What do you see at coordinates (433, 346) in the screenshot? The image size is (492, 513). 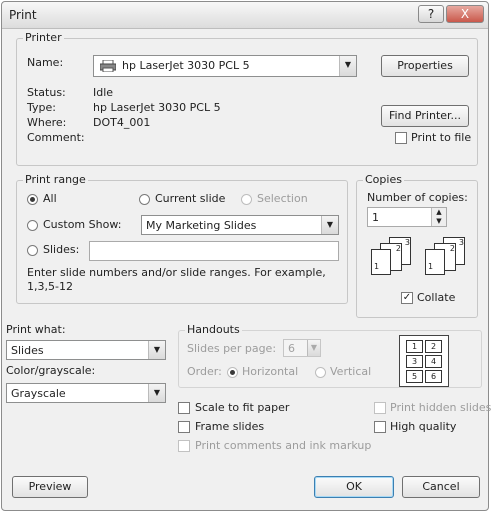 I see `preview-cell: 2` at bounding box center [433, 346].